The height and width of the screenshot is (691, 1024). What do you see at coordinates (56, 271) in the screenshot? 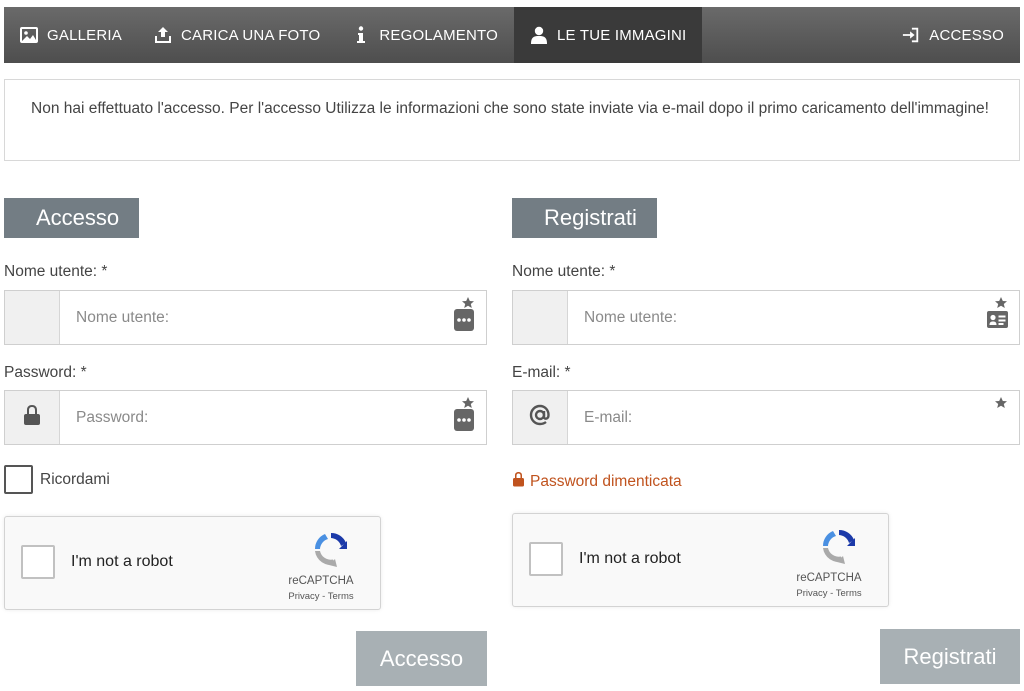
I see `username-label: Nome utente: *` at bounding box center [56, 271].